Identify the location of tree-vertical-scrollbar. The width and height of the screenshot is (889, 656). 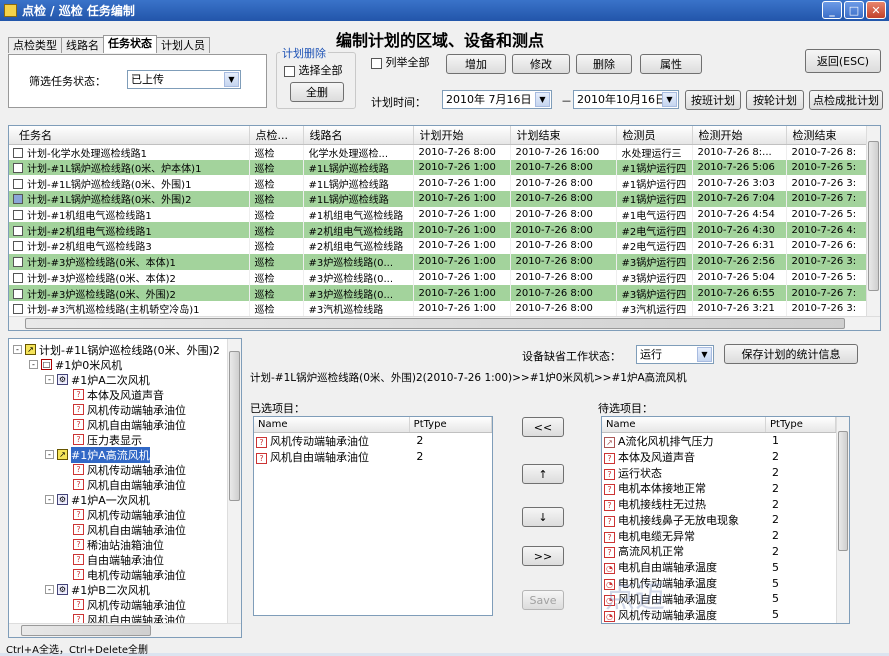
(234, 482).